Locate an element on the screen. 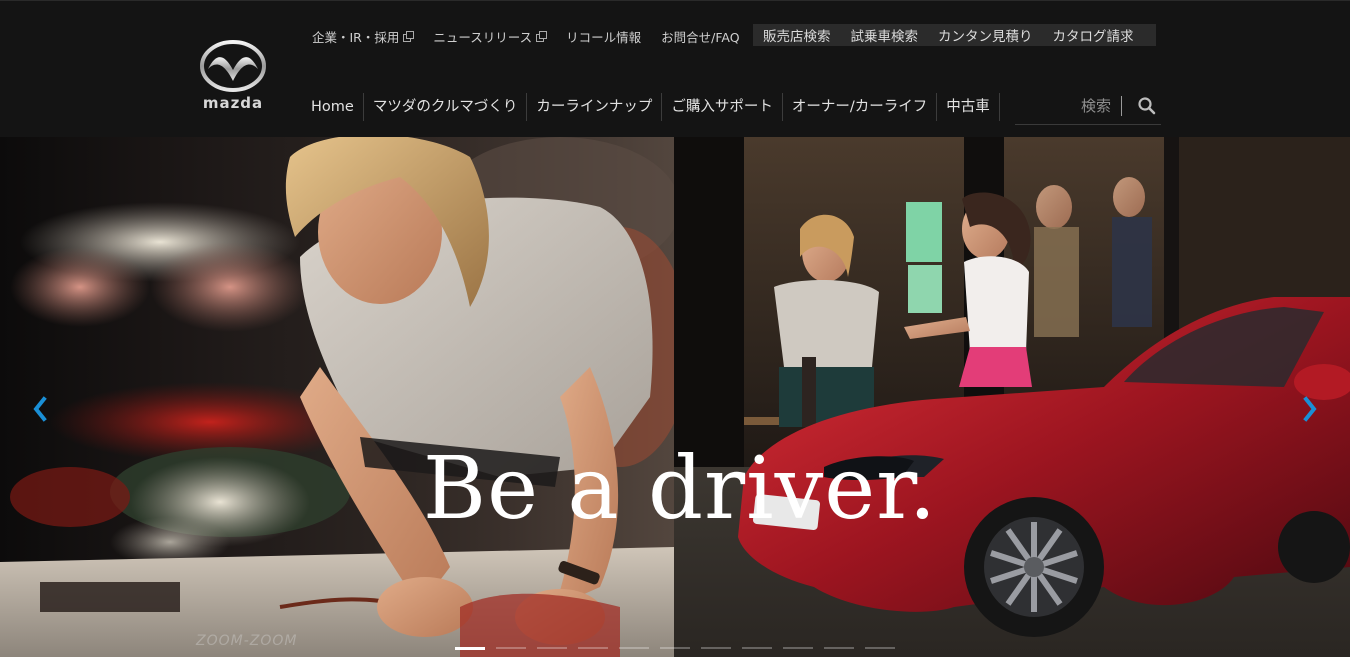 The width and height of the screenshot is (1350, 657). link-label: 企業・IR・採用 is located at coordinates (356, 37).